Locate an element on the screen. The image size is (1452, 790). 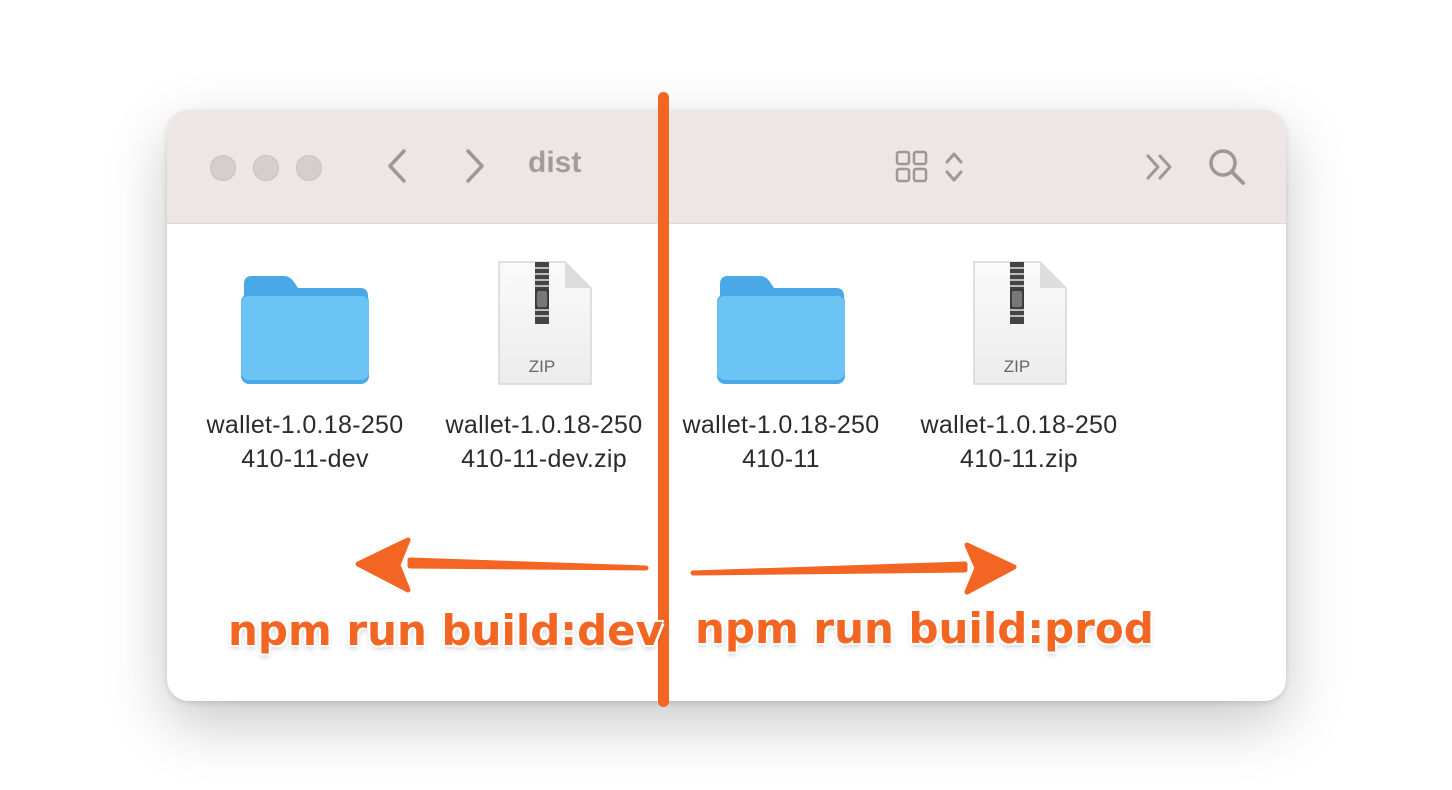
file-name: wallet-1.0.18-250 410-11-dev is located at coordinates (305, 442).